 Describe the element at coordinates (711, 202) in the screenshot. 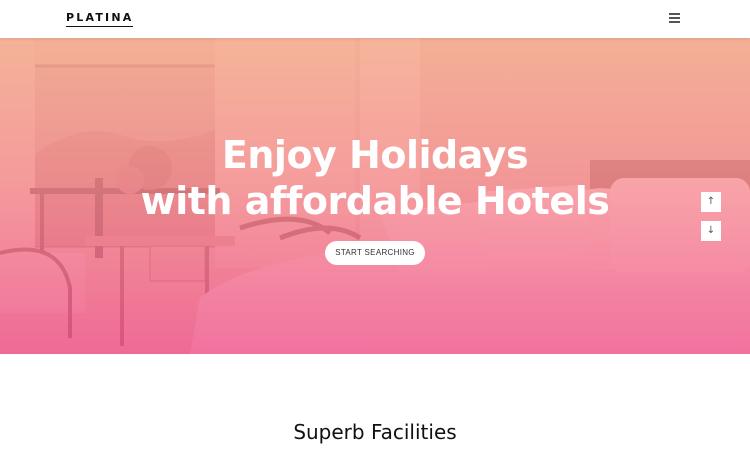

I see `arrow-up-icon: ↑` at that location.